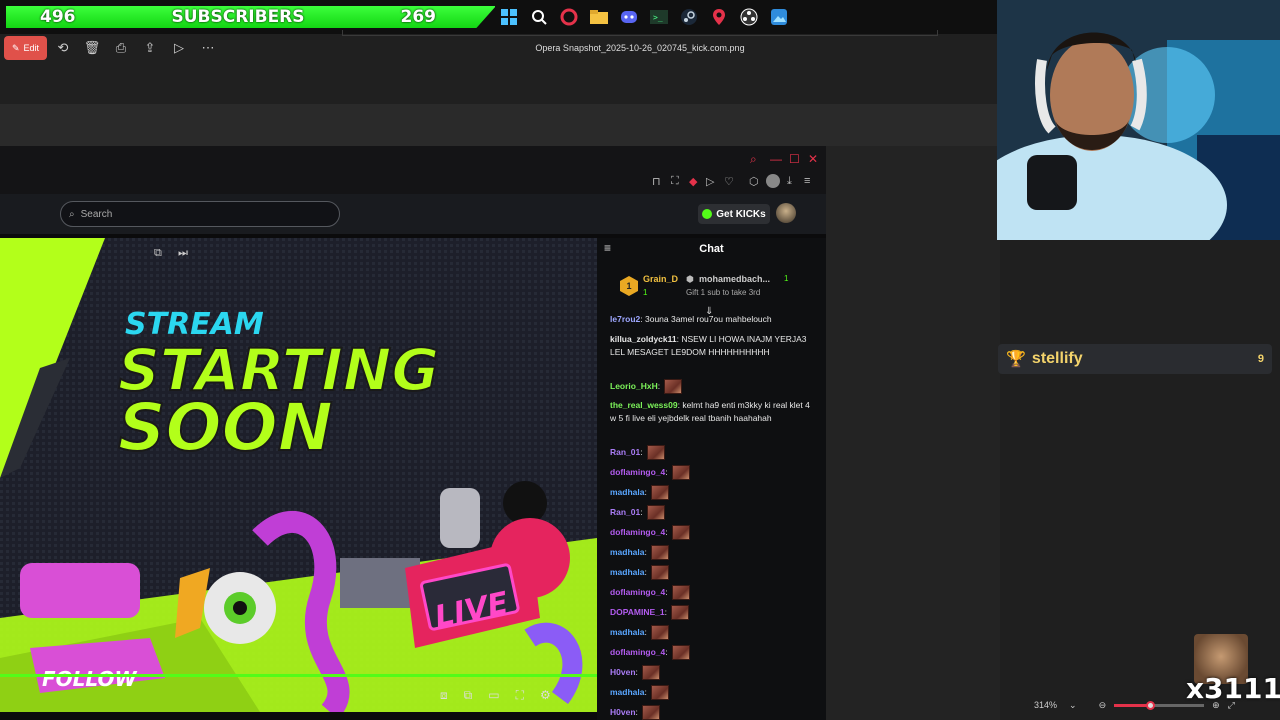 The width and height of the screenshot is (1280, 720). I want to click on leader-name-1: Grain_D, so click(660, 279).